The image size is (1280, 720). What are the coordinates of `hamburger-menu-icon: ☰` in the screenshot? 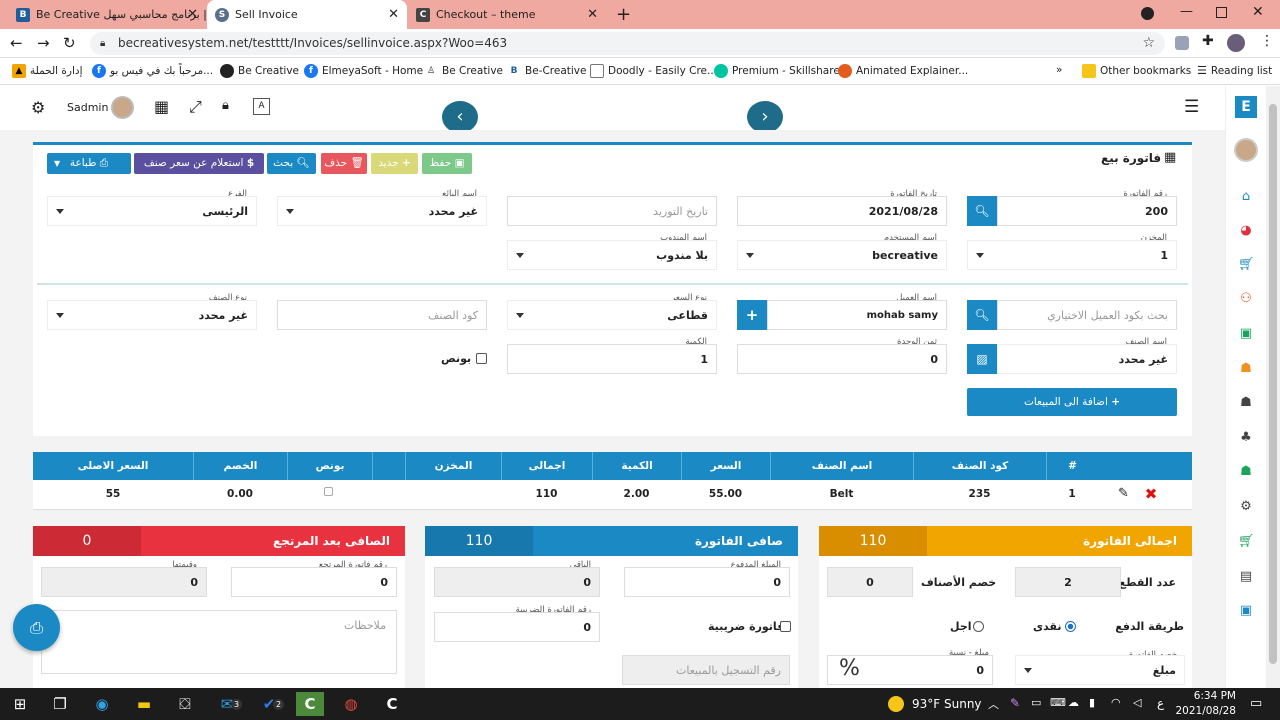 It's located at (1191, 107).